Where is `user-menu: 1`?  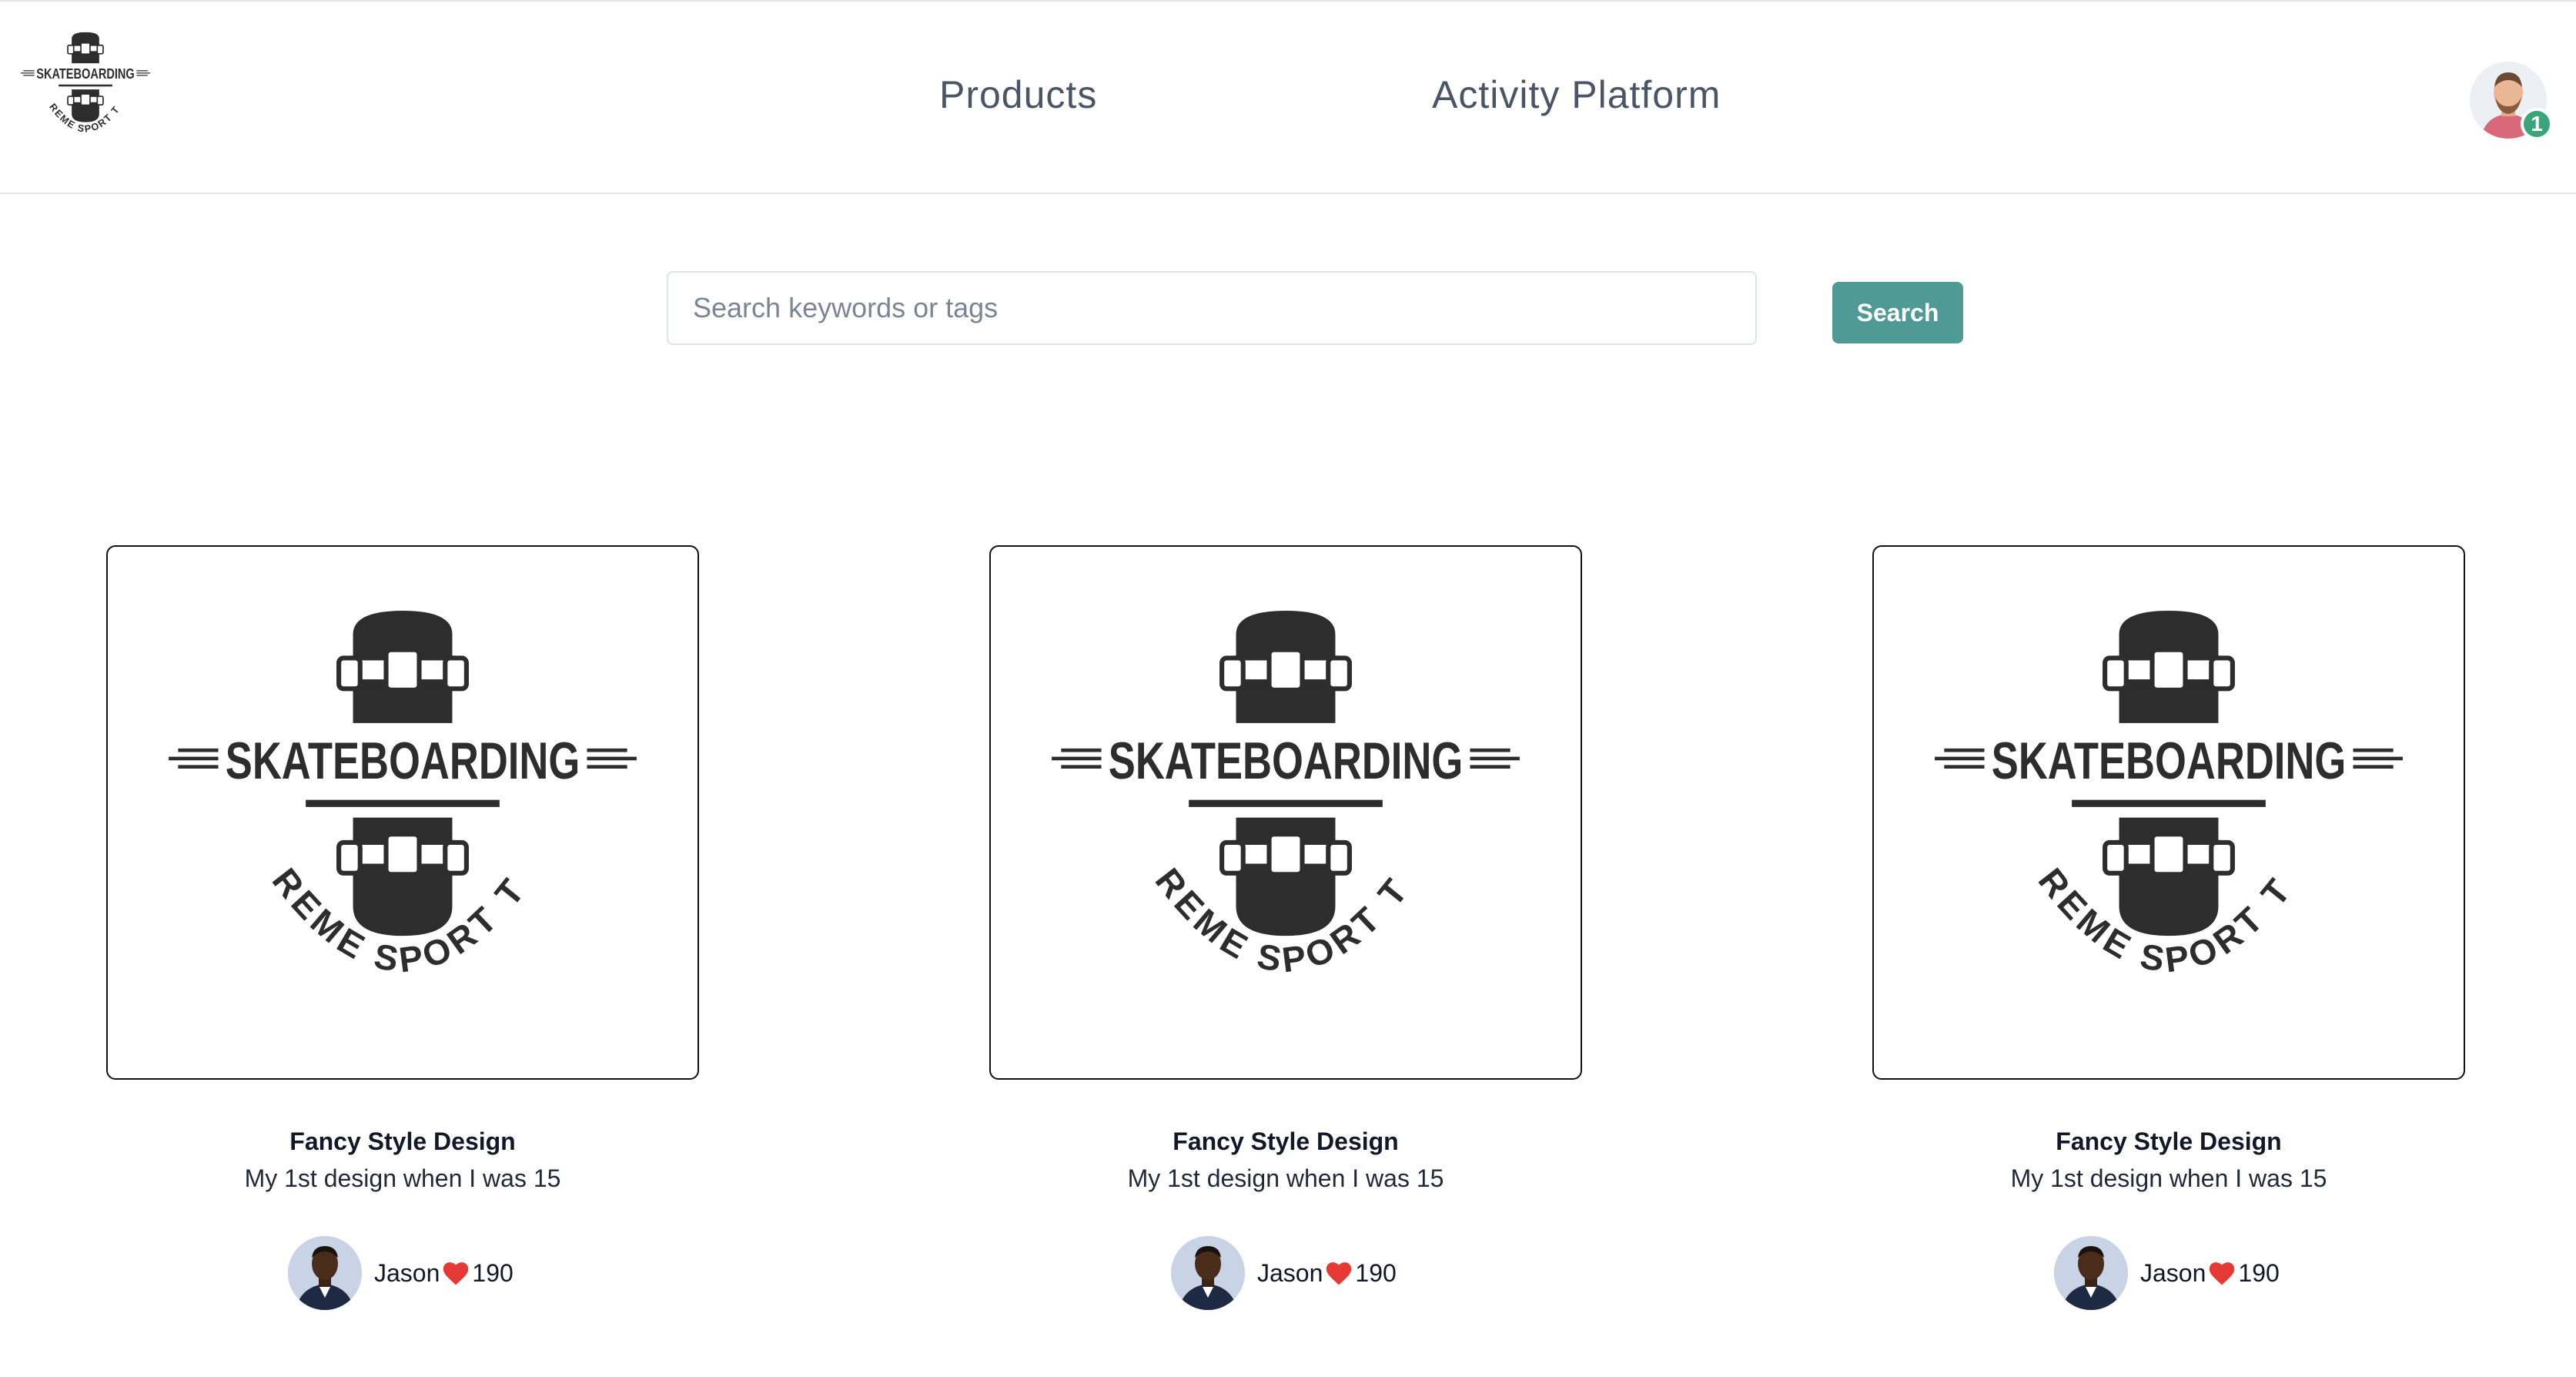
user-menu: 1 is located at coordinates (2512, 102).